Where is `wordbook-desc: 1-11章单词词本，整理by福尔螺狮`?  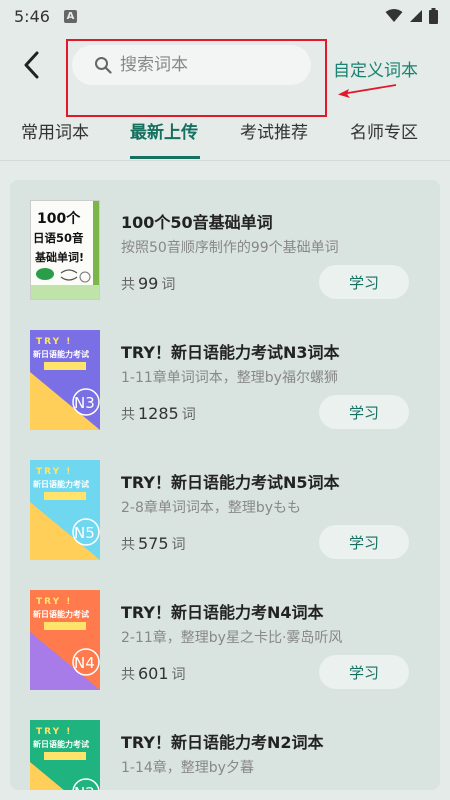
wordbook-desc: 1-11章单词词本，整理by福尔螺狮 is located at coordinates (229, 378).